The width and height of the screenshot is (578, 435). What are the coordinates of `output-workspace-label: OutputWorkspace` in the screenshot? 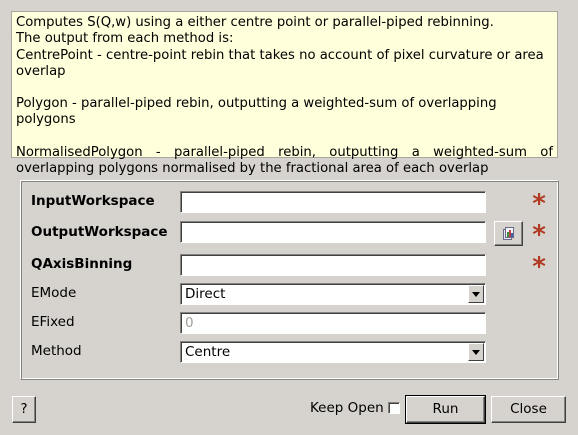 It's located at (99, 232).